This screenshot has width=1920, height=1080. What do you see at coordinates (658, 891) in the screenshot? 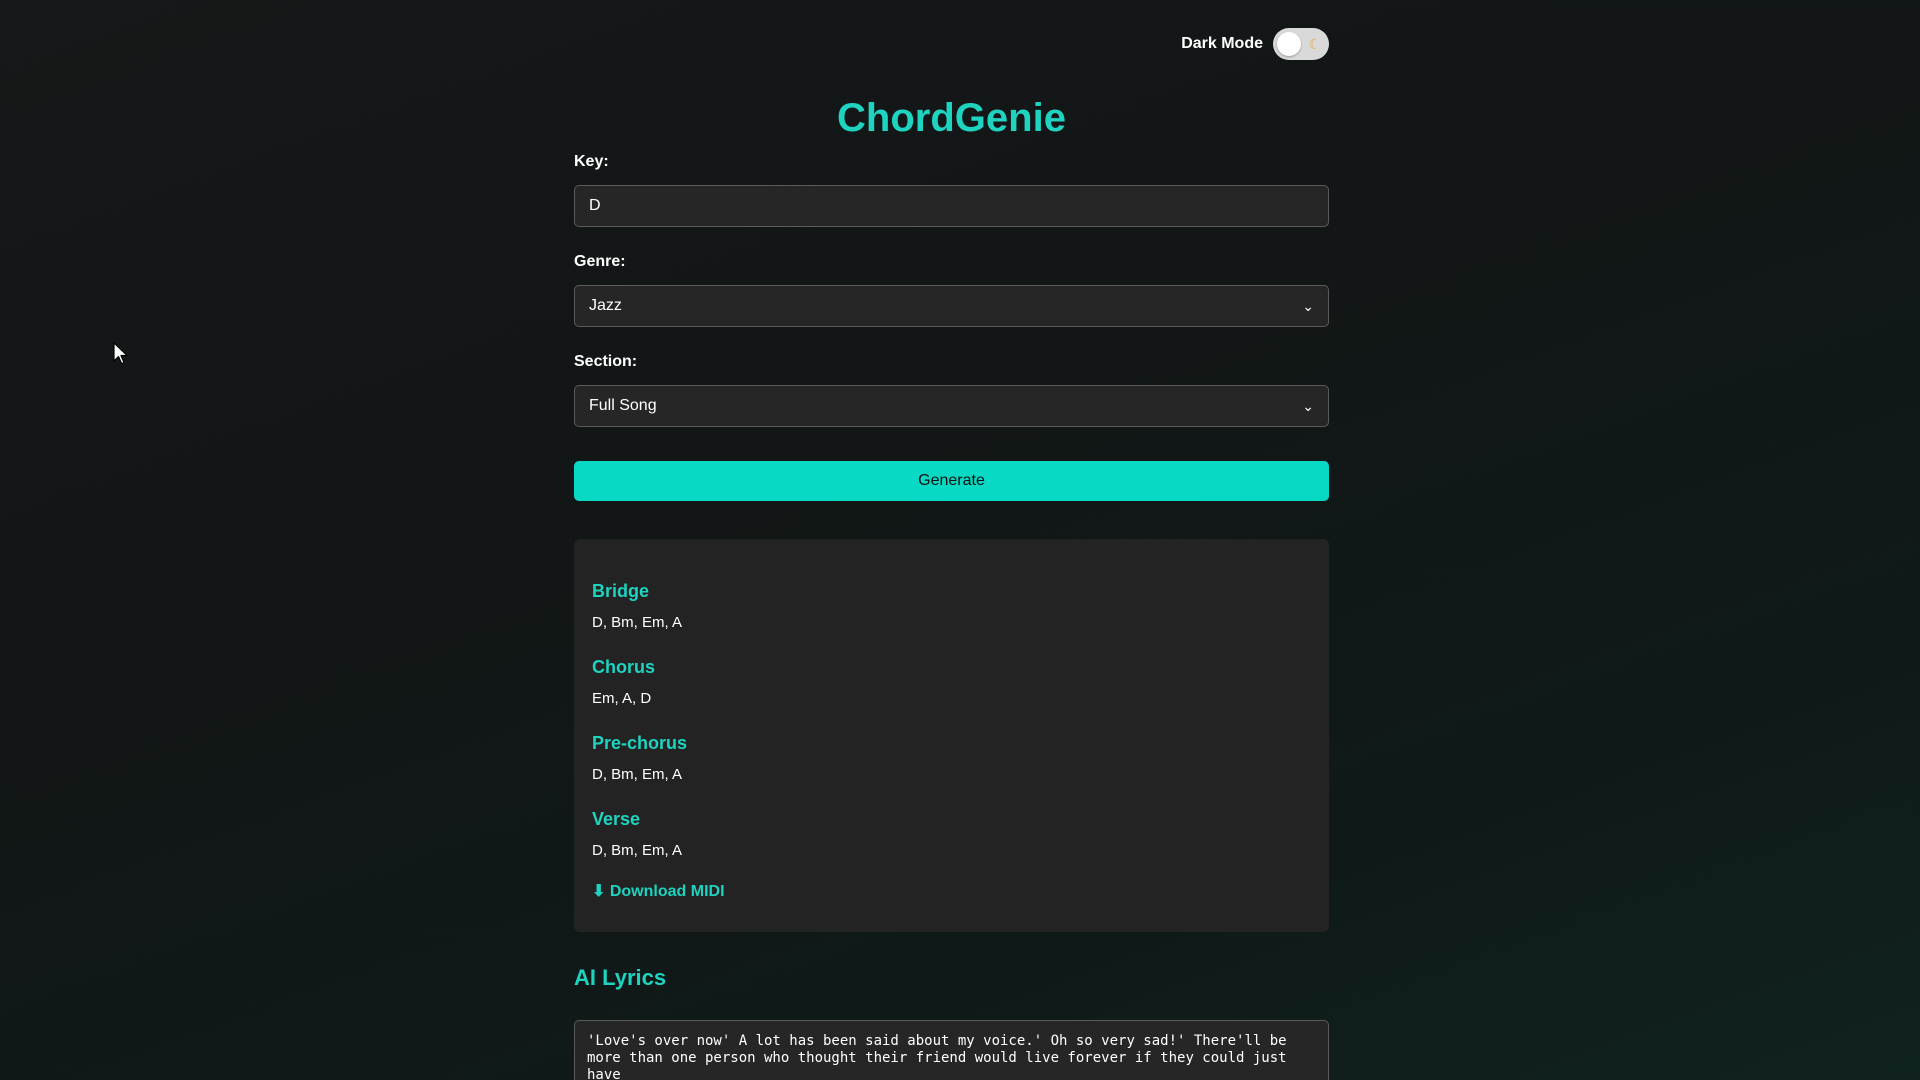
I see `download-midi-link: ⬇ Download MIDI` at bounding box center [658, 891].